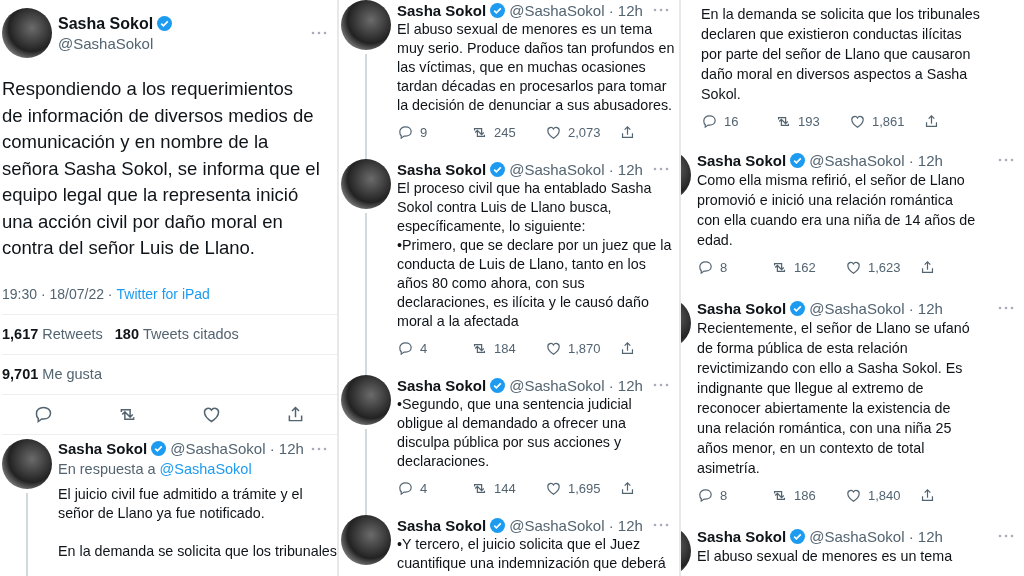 The image size is (1024, 576). I want to click on count-number: 9,701, so click(20, 374).